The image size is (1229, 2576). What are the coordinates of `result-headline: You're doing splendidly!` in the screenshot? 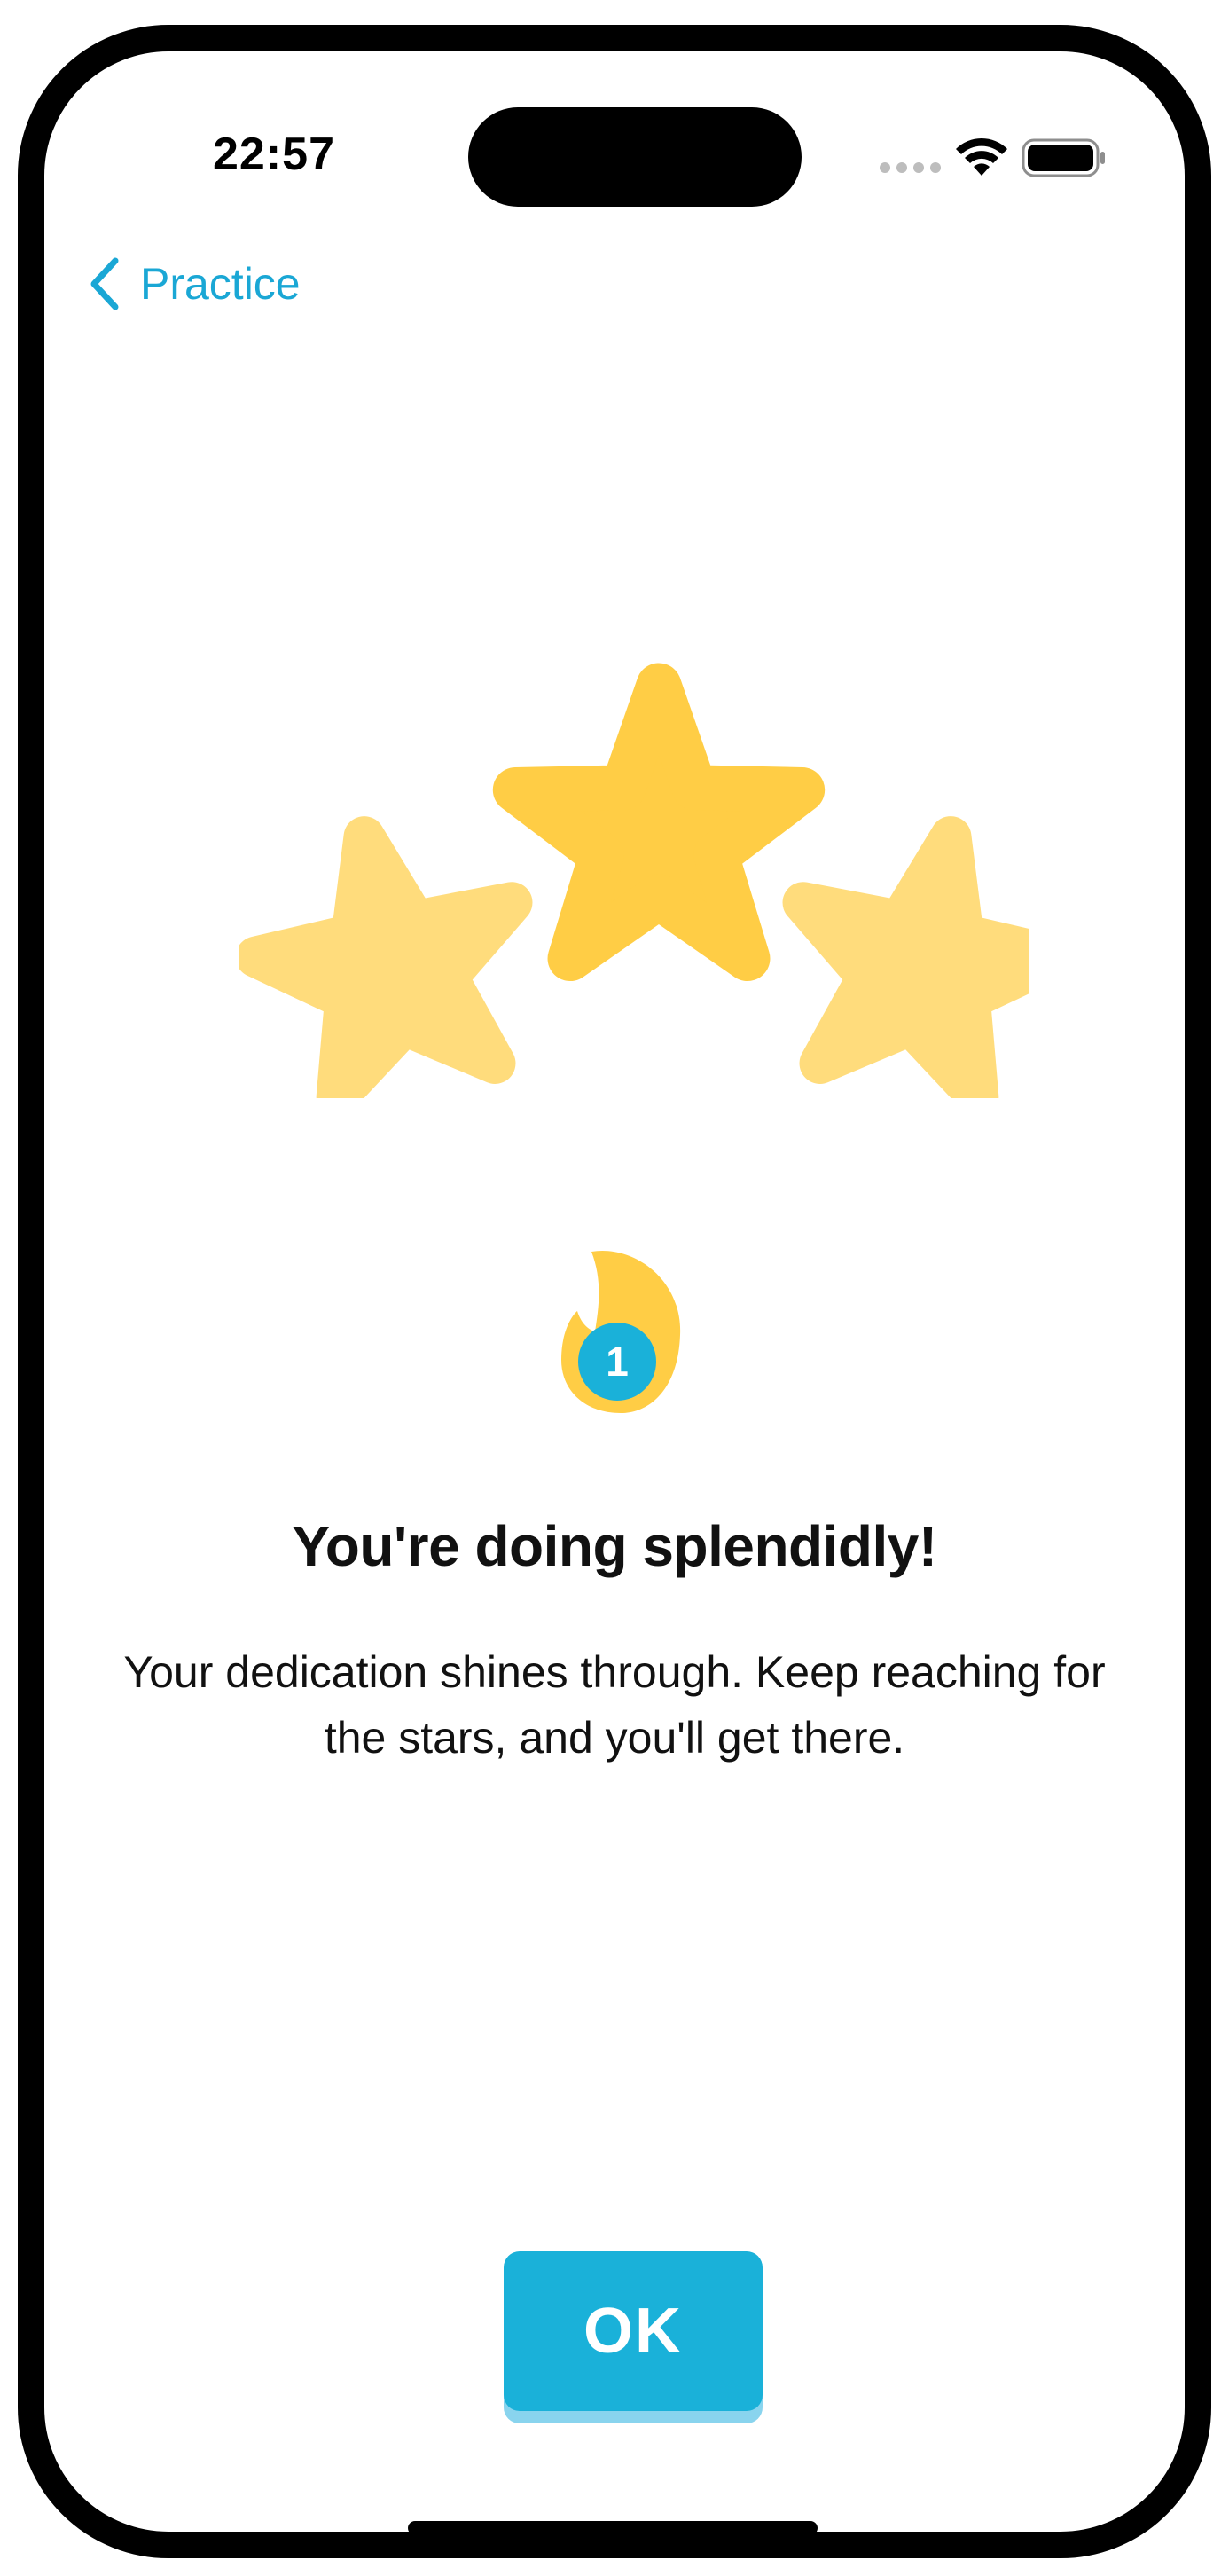 It's located at (614, 1546).